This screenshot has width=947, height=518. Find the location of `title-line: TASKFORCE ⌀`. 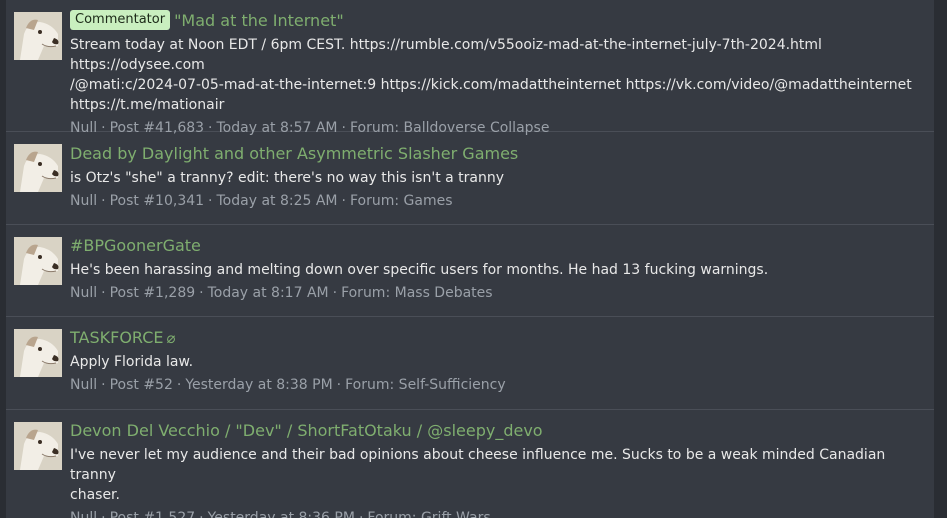

title-line: TASKFORCE ⌀ is located at coordinates (497, 338).